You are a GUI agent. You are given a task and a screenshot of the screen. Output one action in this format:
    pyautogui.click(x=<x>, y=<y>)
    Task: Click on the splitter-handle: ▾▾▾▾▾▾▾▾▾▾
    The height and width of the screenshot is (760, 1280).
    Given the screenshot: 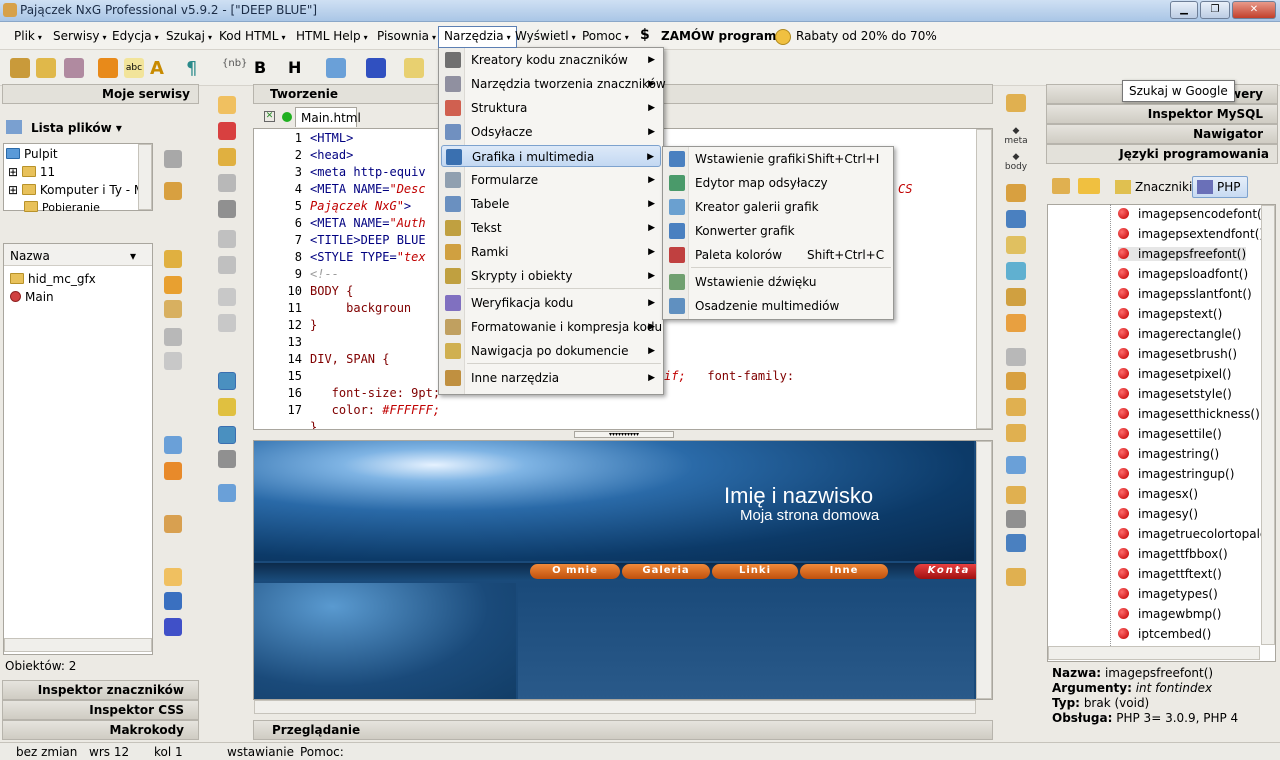 What is the action you would take?
    pyautogui.click(x=624, y=434)
    